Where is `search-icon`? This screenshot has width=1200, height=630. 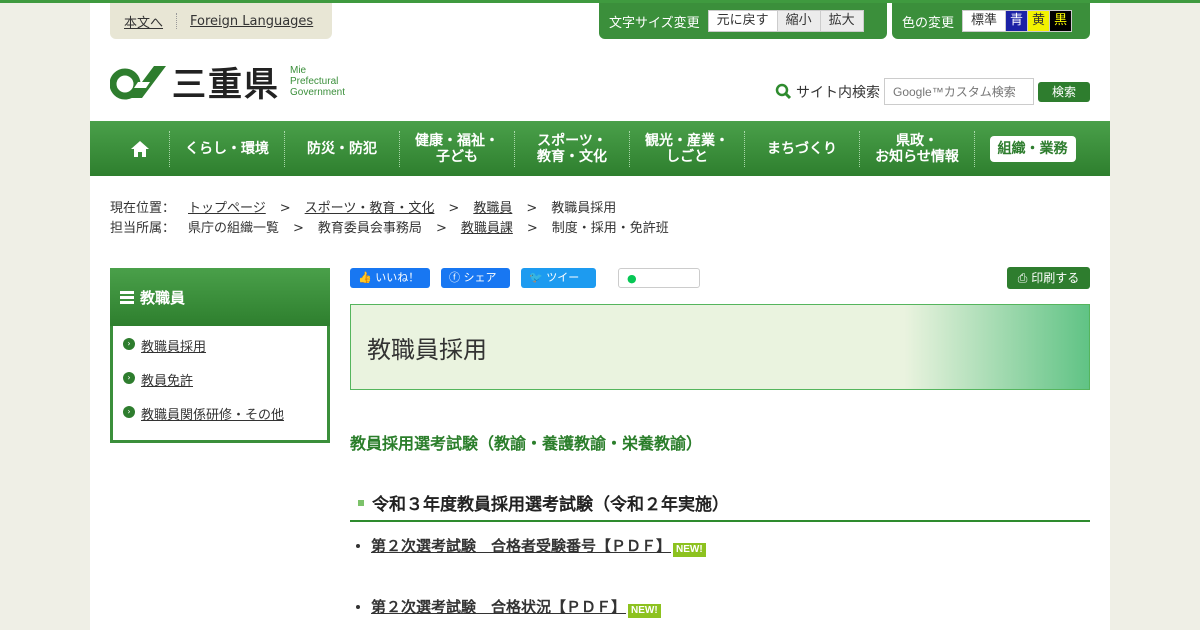
search-icon is located at coordinates (783, 91).